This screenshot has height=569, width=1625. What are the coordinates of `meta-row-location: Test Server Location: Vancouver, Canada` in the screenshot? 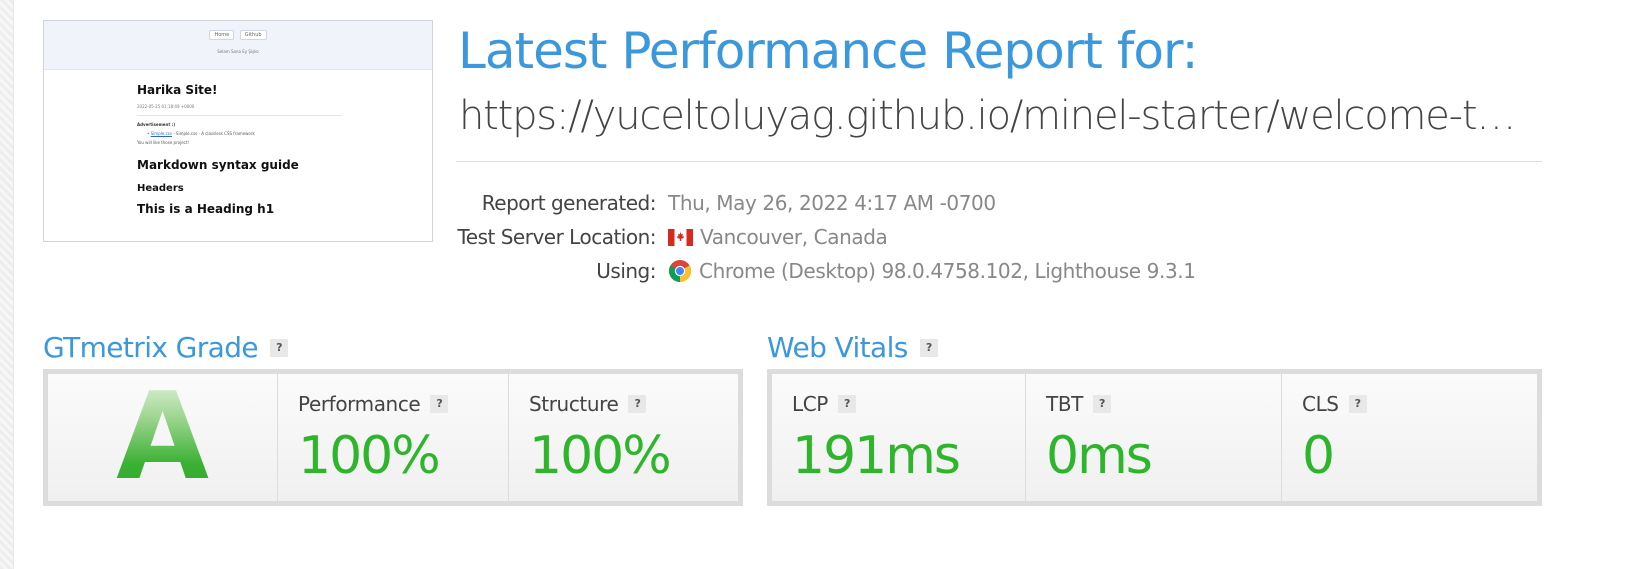 It's located at (826, 237).